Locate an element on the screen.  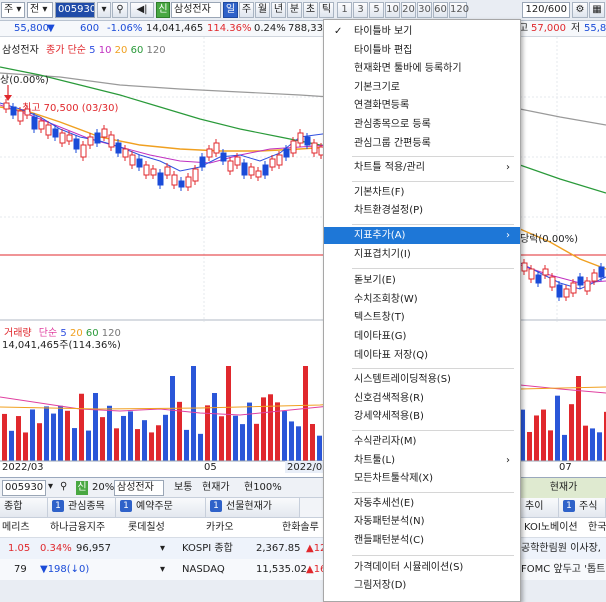
period-day-button: 일 is located at coordinates (230, 10).